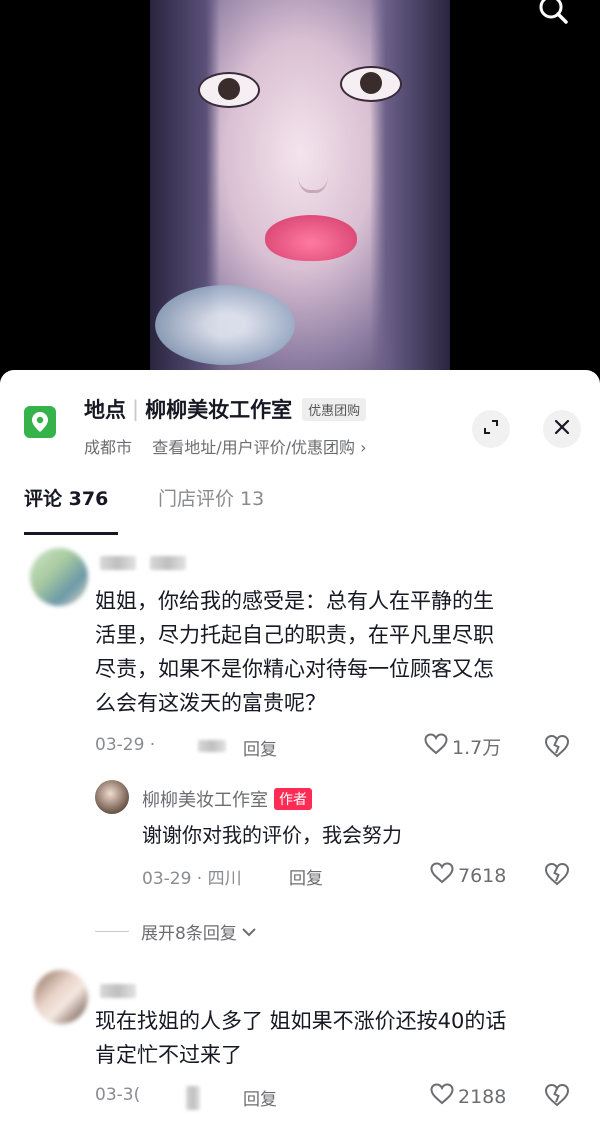 The image size is (600, 1123). I want to click on comment-date: 03-3(, so click(118, 1095).